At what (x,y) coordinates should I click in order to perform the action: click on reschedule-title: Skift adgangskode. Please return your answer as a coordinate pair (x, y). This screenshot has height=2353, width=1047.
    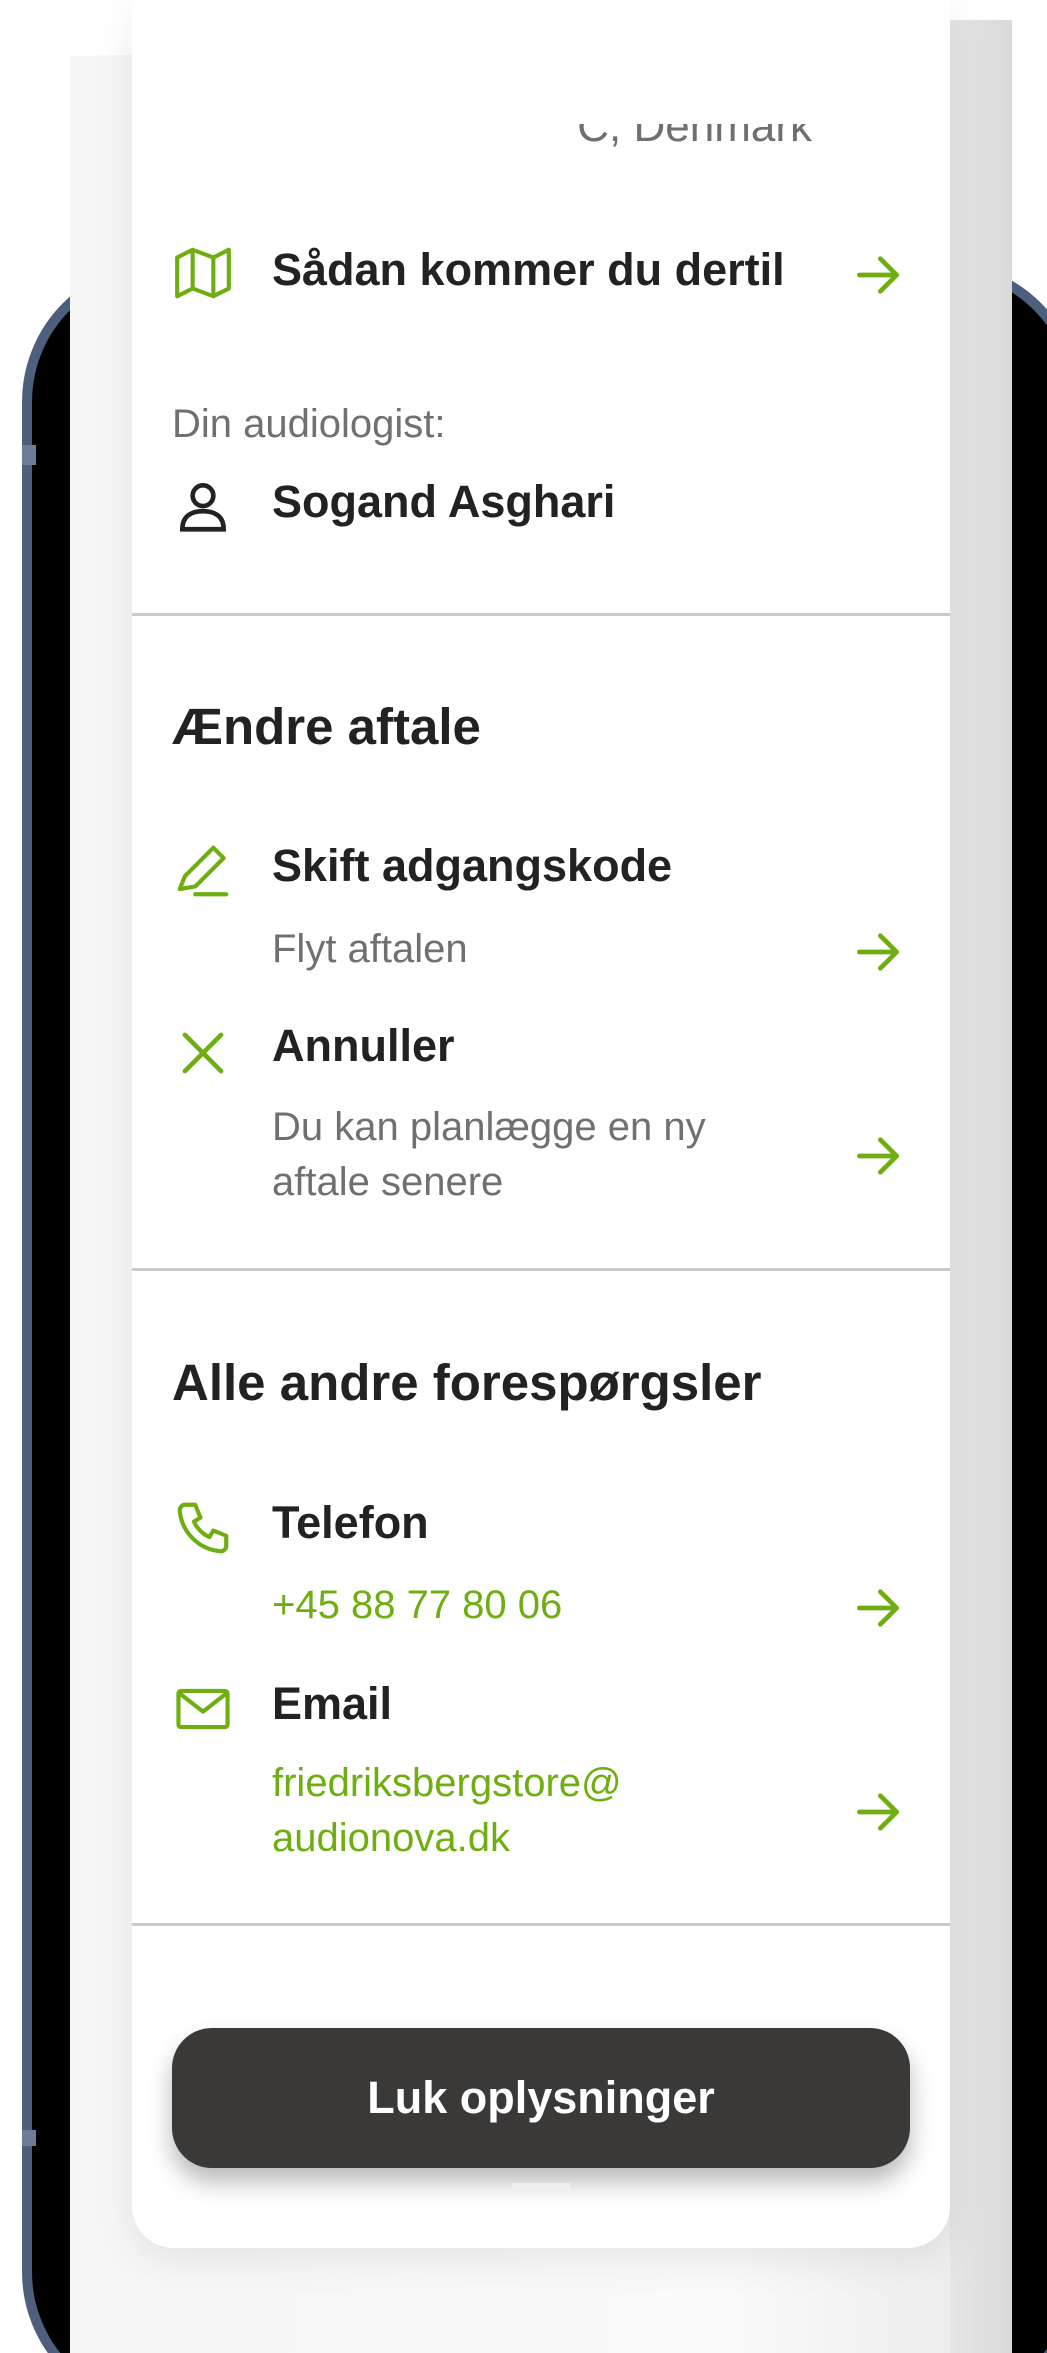
    Looking at the image, I should click on (472, 865).